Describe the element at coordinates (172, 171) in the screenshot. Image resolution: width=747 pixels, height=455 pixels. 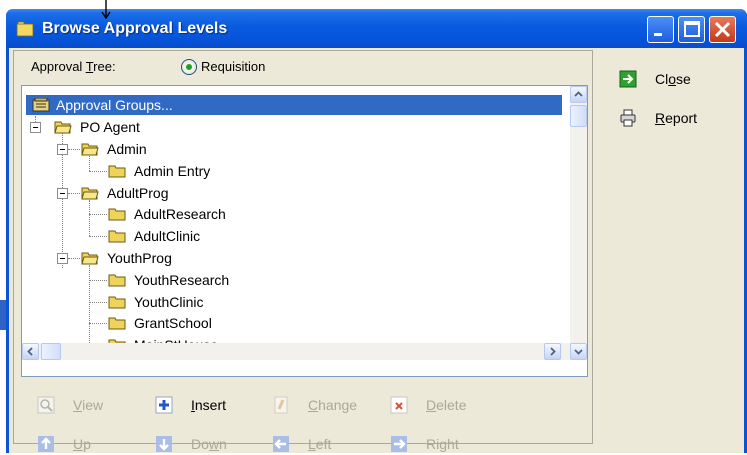
I see `tree-node-label: Admin Entry` at that location.